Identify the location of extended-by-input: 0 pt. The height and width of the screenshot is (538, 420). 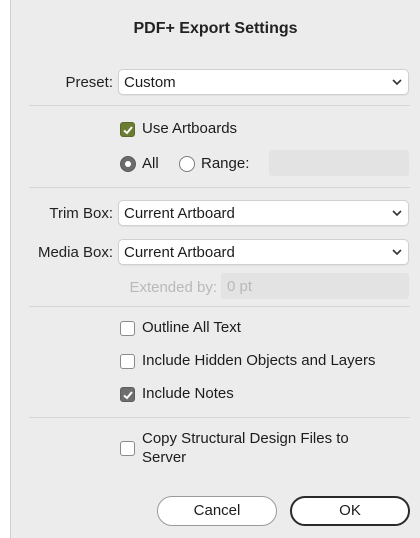
(315, 286).